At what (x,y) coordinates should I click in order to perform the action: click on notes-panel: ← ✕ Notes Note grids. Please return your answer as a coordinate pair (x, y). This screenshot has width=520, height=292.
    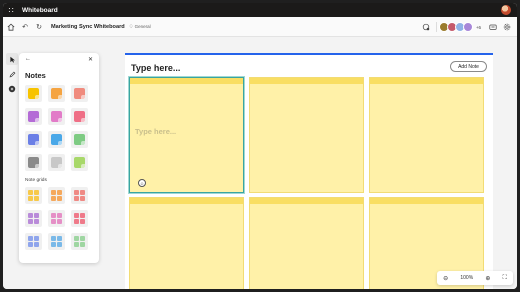
    Looking at the image, I should click on (59, 158).